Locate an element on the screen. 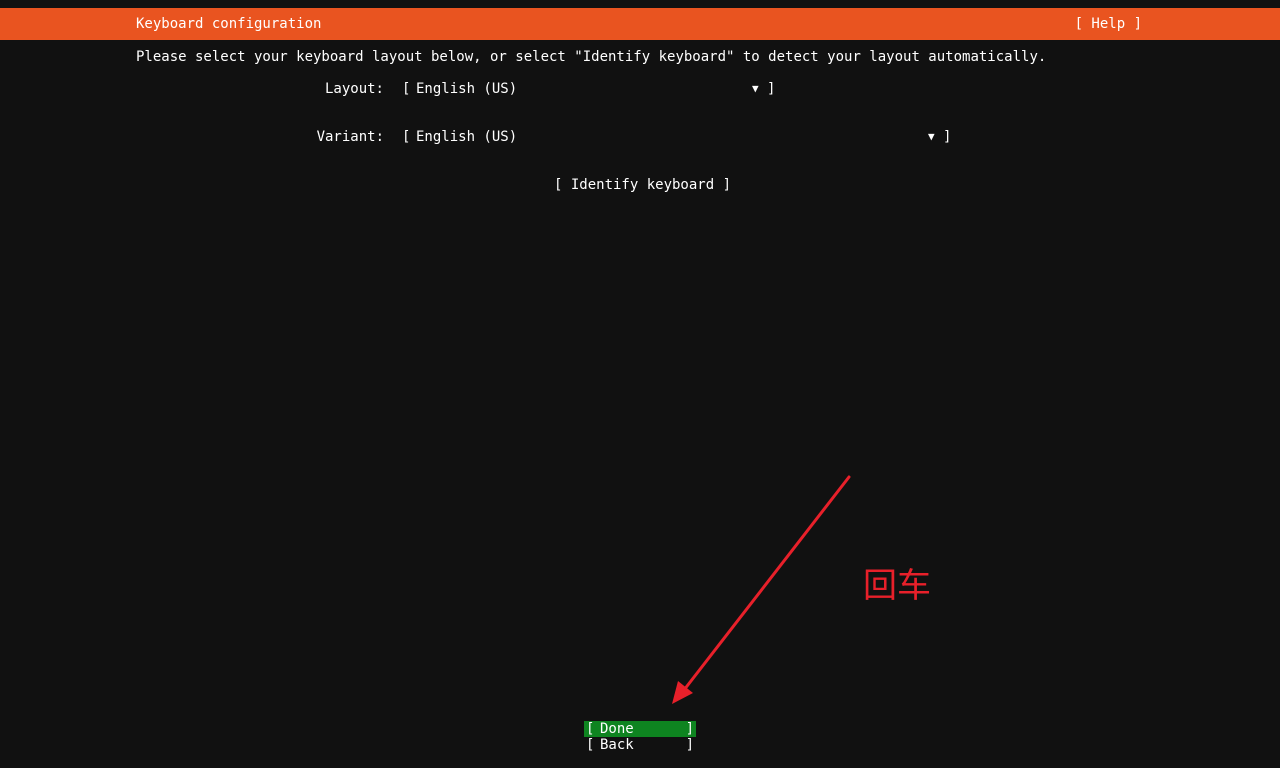 The height and width of the screenshot is (768, 1280). annotation-label: 回车 is located at coordinates (897, 586).